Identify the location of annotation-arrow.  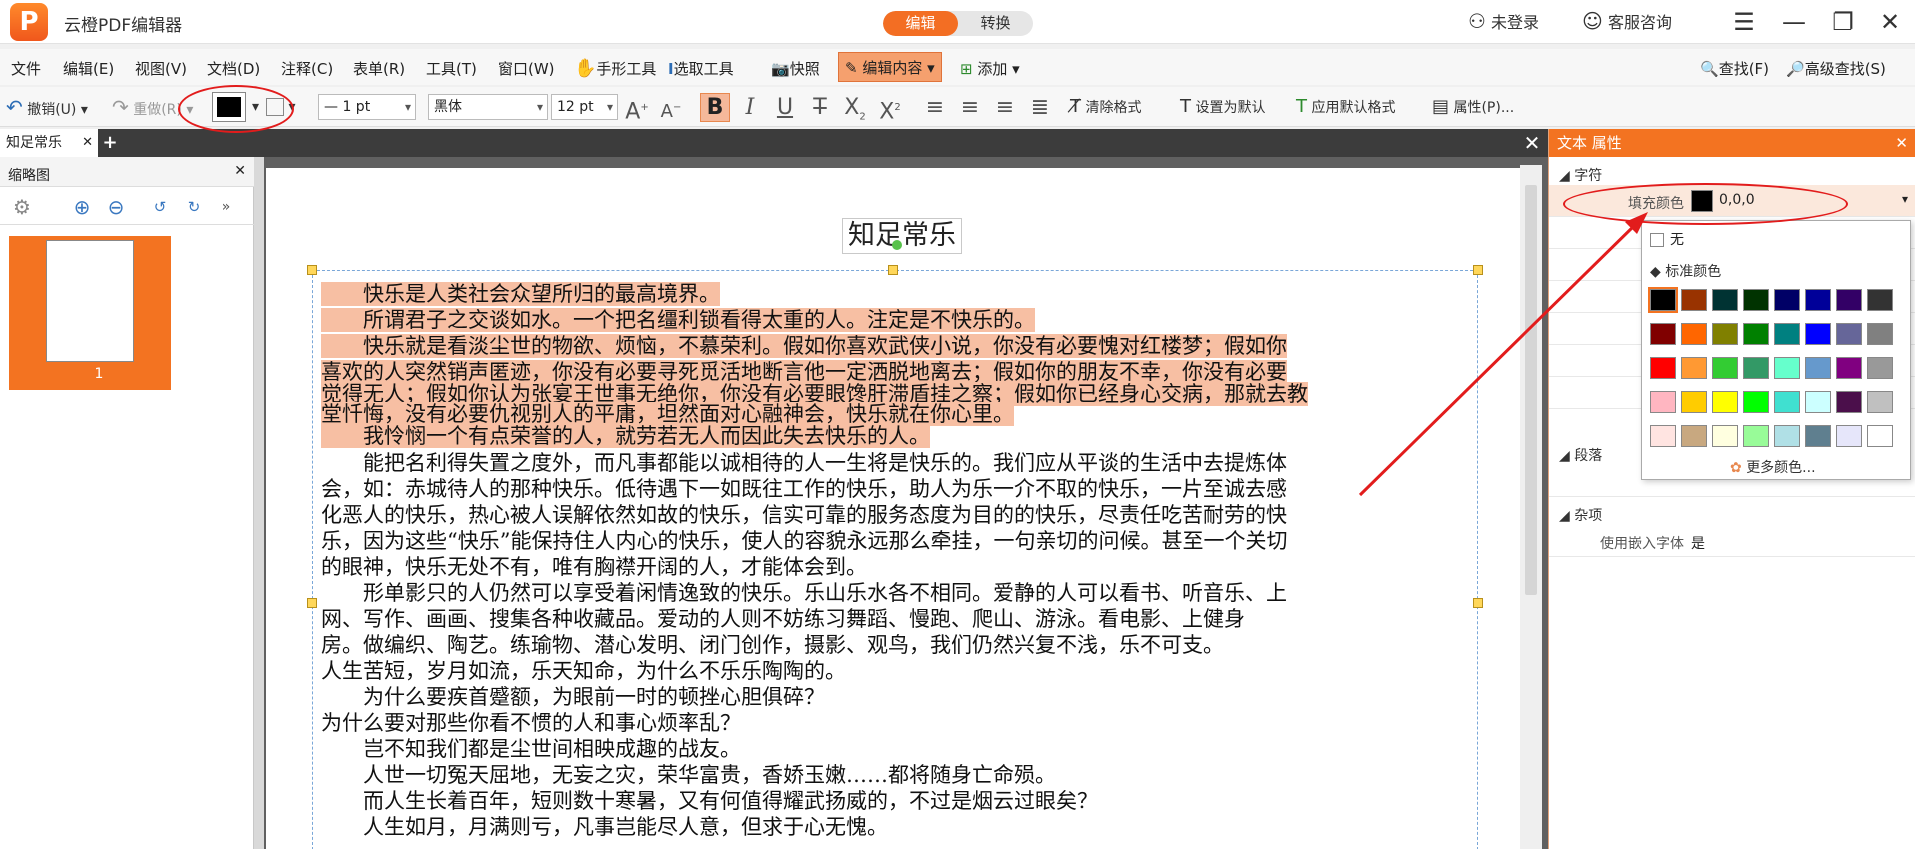
(1503, 354).